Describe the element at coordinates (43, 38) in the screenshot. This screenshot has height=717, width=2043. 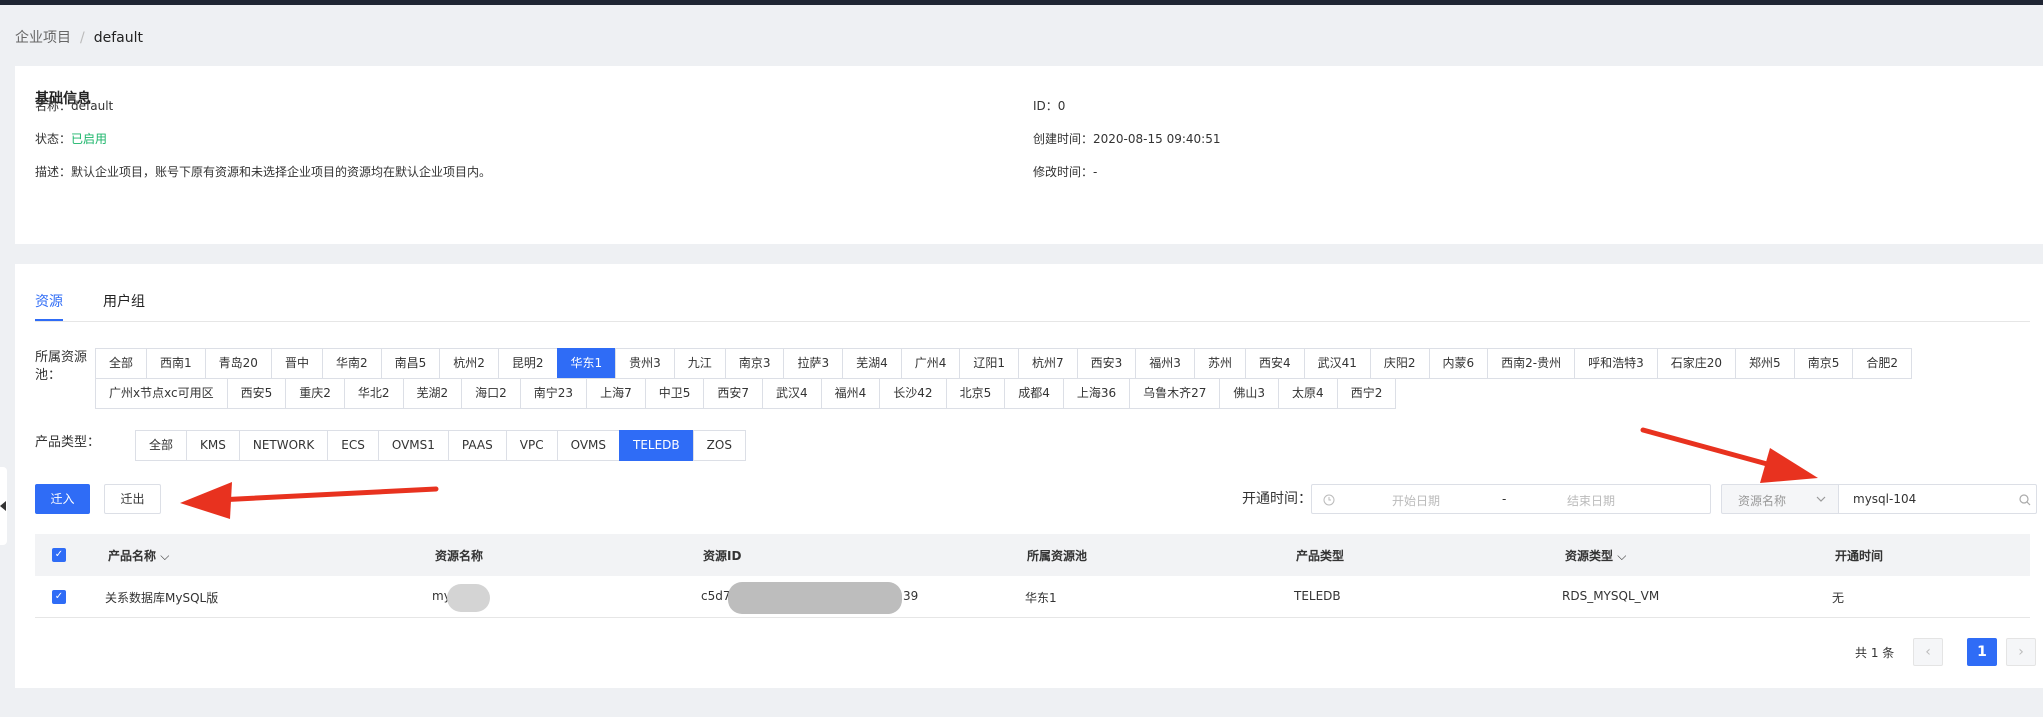
I see `breadcrumb-parent: 企业项目` at that location.